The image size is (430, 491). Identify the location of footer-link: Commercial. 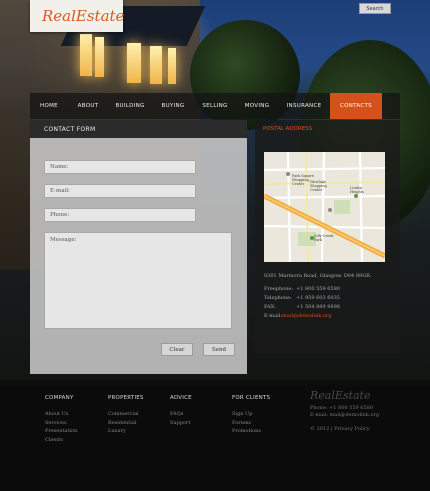
(126, 414).